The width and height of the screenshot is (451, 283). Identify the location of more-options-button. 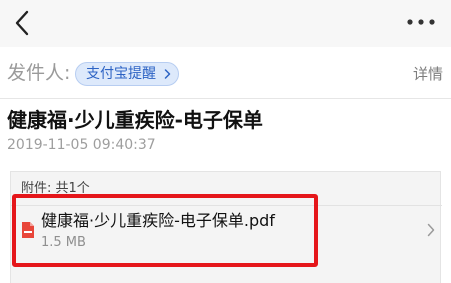
(422, 22).